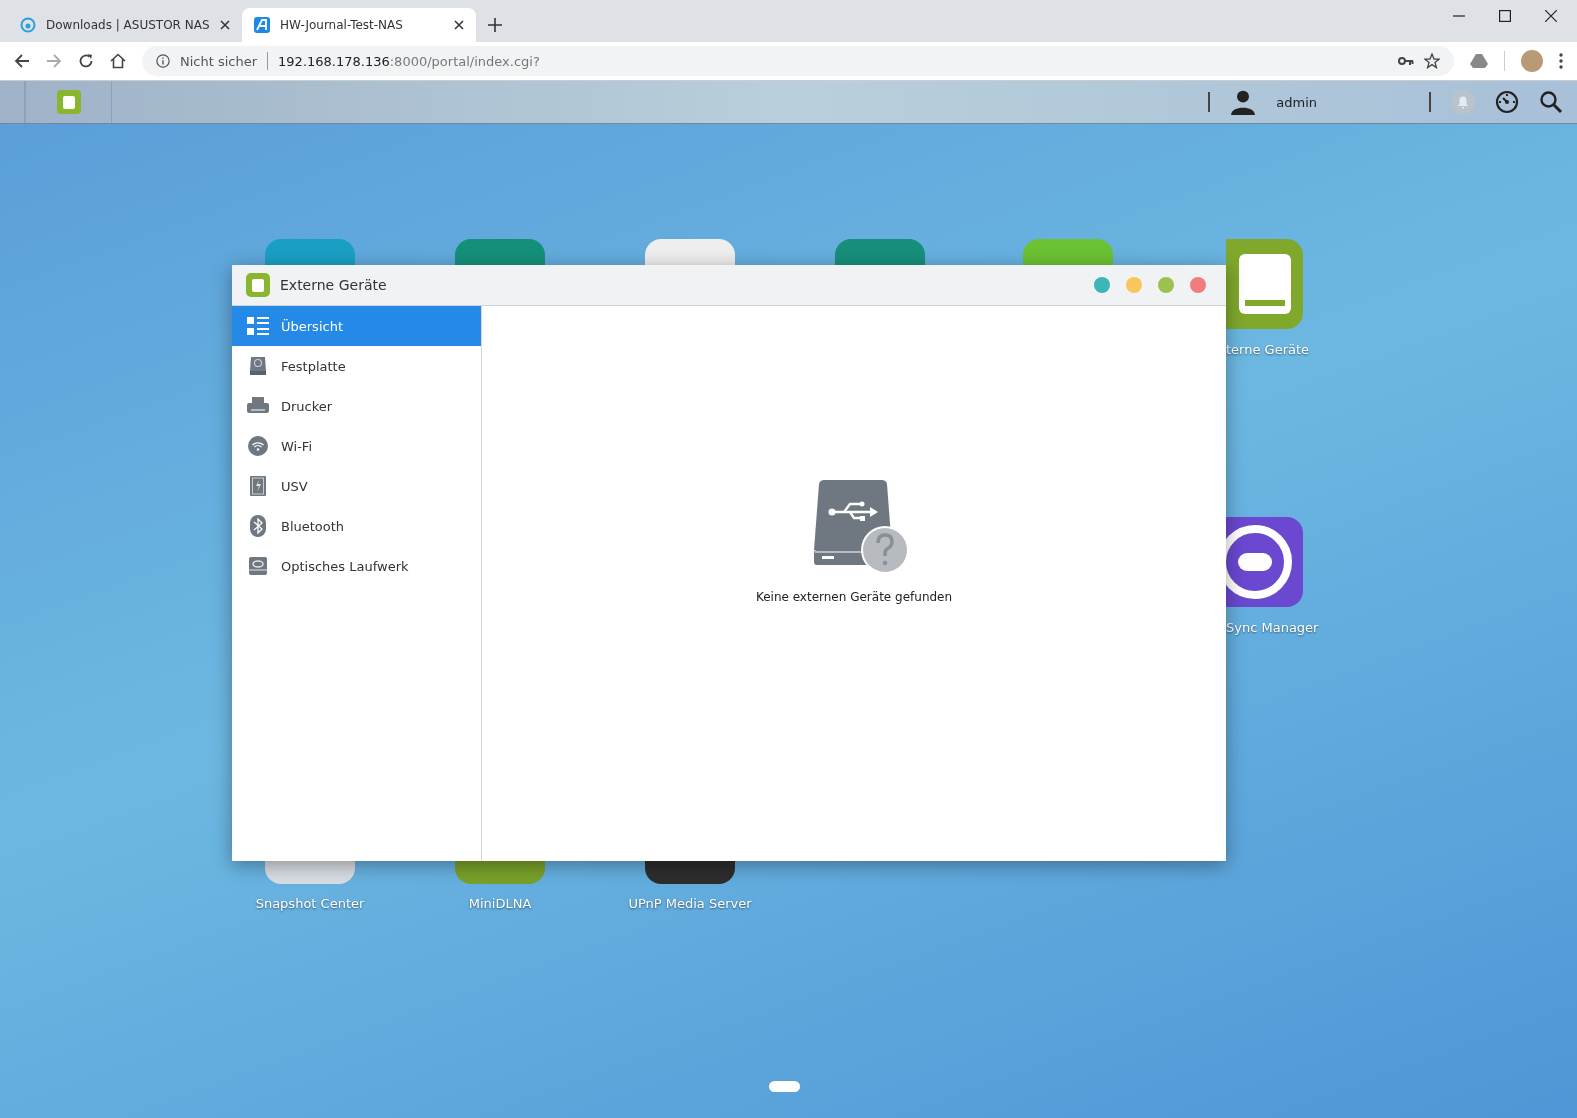 The height and width of the screenshot is (1118, 1577). Describe the element at coordinates (1432, 61) in the screenshot. I see `star-icon` at that location.